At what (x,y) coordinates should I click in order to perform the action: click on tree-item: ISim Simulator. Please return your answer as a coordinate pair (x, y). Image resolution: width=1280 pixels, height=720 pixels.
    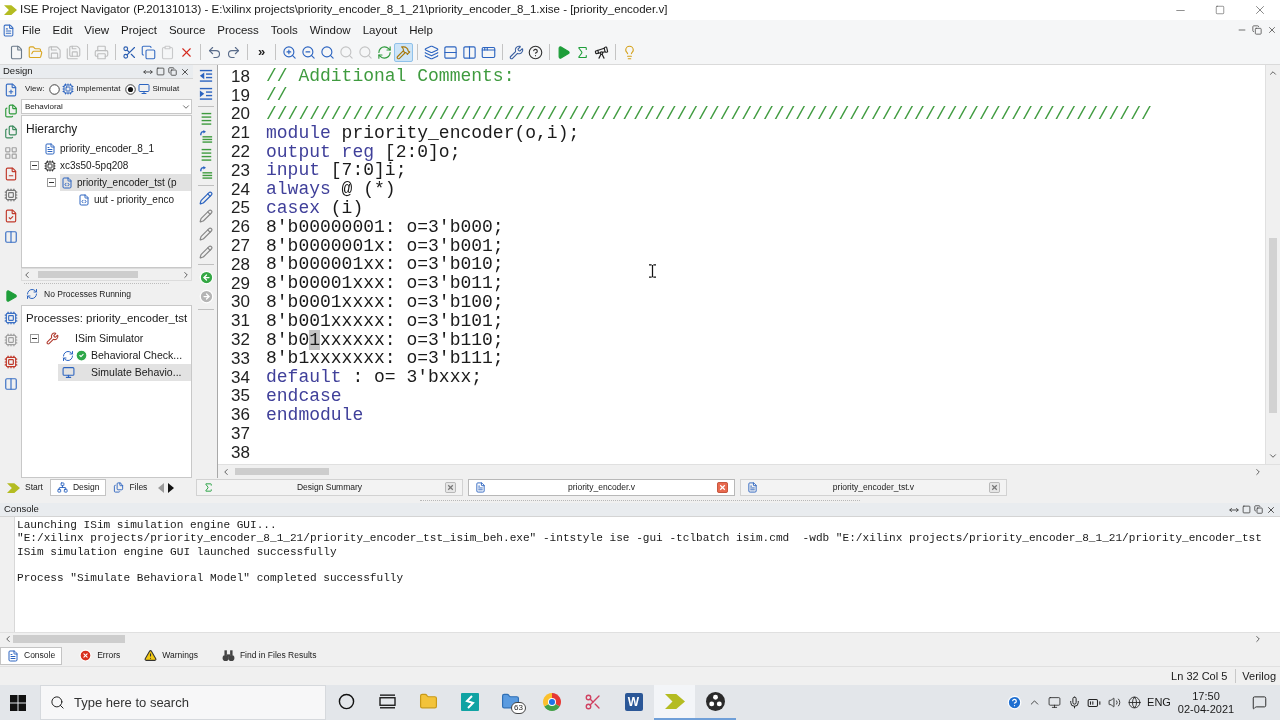
    Looking at the image, I should click on (116, 339).